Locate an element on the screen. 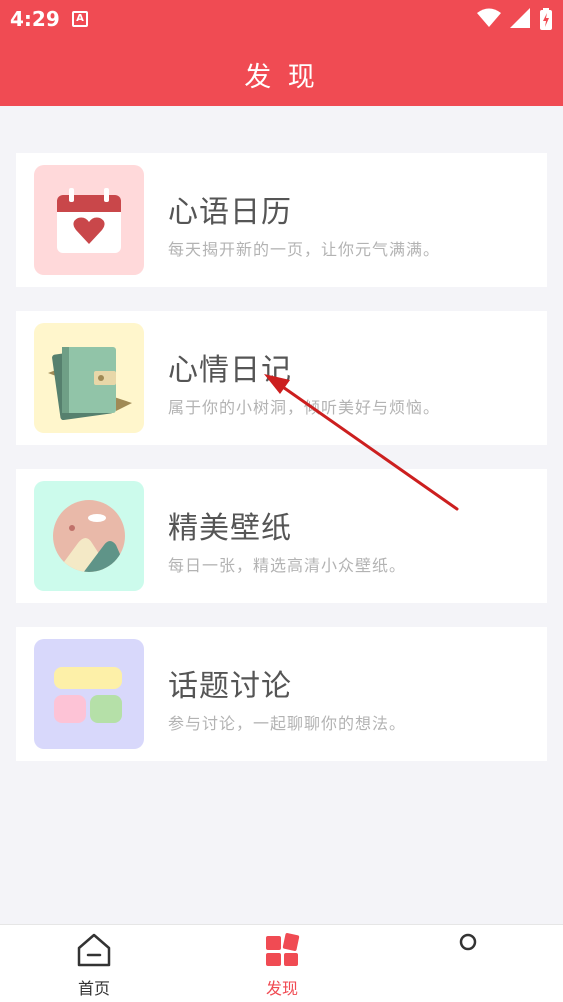 The width and height of the screenshot is (563, 1002). signal-icon is located at coordinates (519, 18).